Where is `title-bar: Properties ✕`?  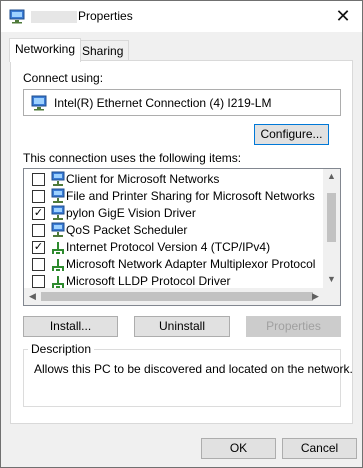 title-bar: Properties ✕ is located at coordinates (181, 16).